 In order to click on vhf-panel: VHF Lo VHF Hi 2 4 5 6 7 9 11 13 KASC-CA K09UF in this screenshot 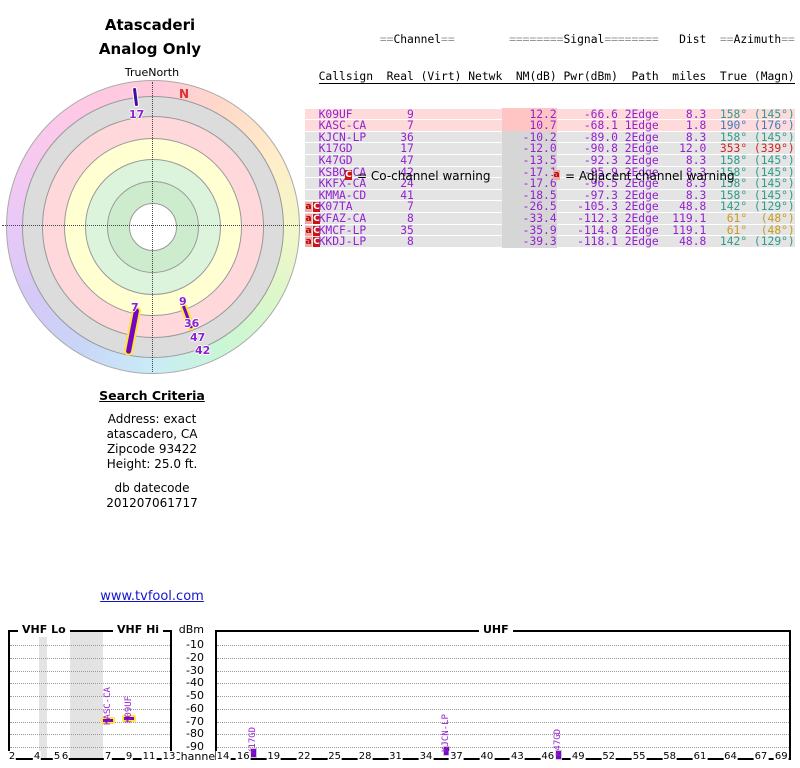, I will do `click(92, 692)`.